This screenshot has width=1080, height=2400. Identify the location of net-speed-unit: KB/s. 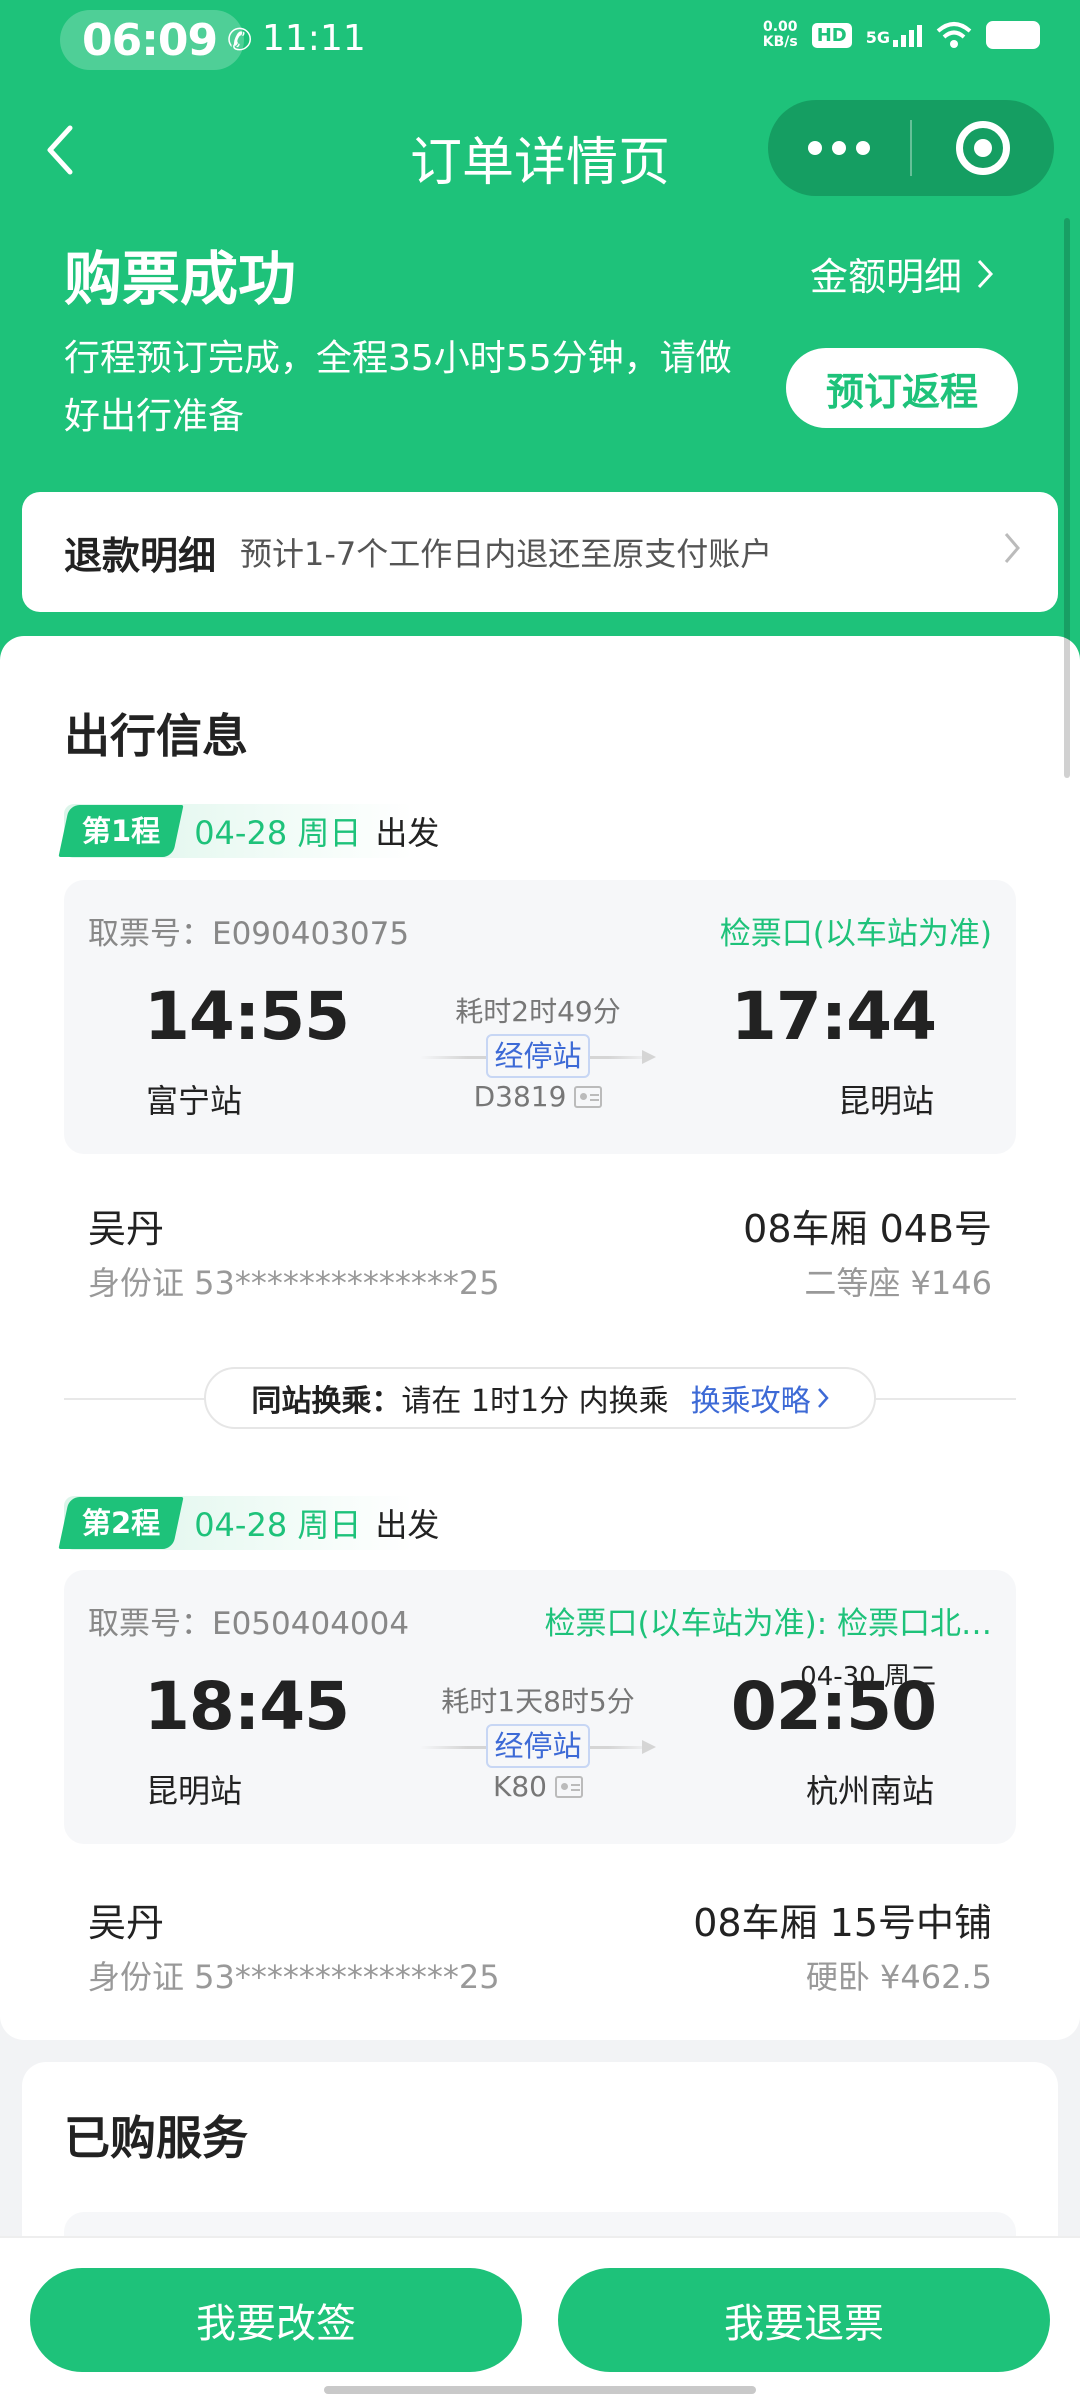
(780, 42).